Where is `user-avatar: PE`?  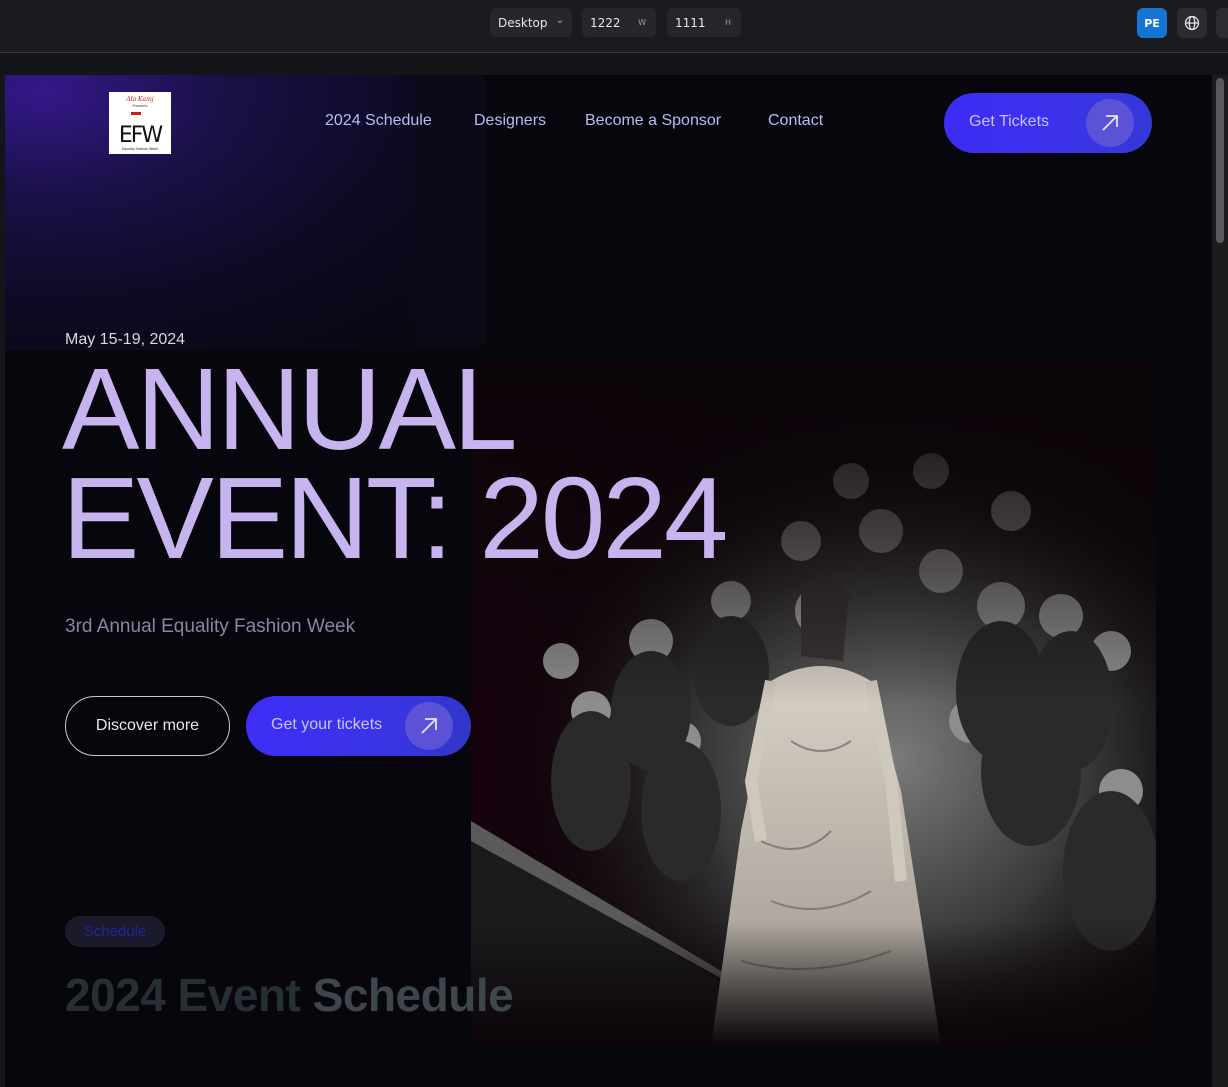 user-avatar: PE is located at coordinates (1152, 23).